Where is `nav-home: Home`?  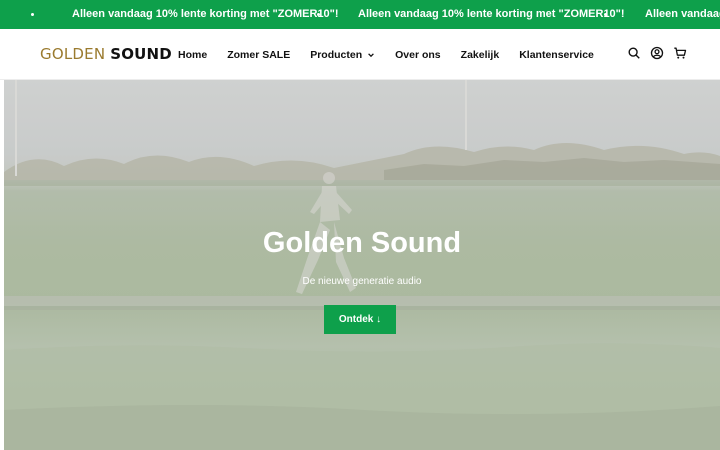
nav-home: Home is located at coordinates (192, 55).